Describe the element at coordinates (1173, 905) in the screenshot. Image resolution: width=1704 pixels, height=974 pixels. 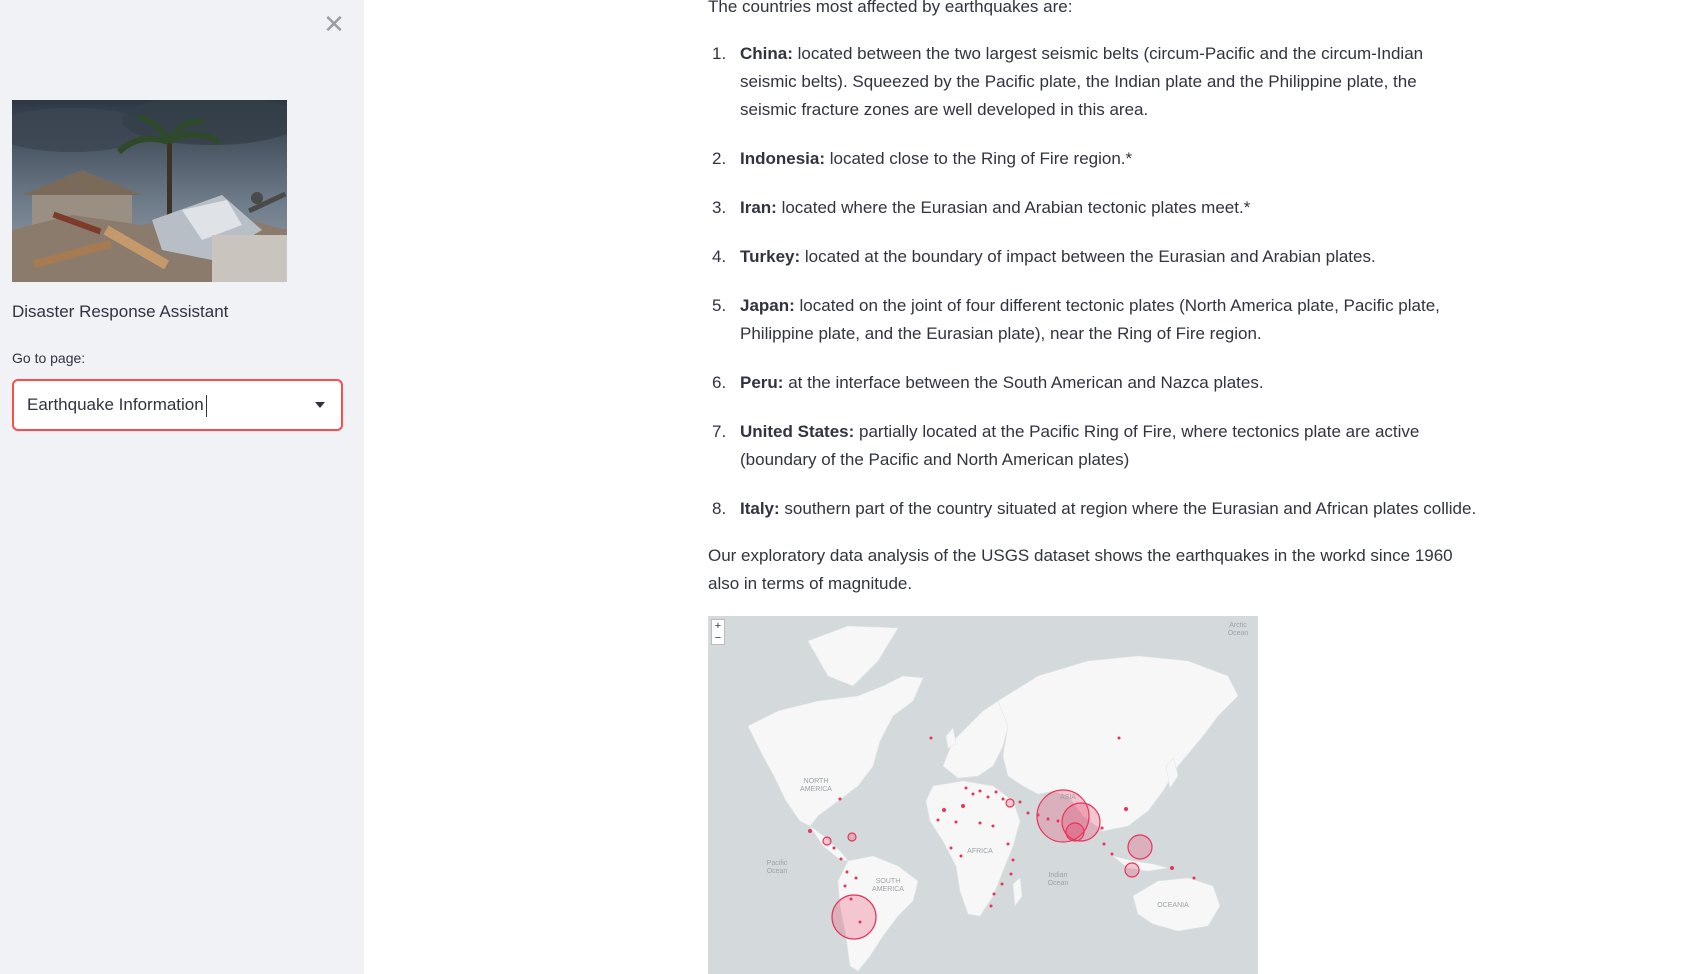
I see `map-label-oceania: OCEANIA` at that location.